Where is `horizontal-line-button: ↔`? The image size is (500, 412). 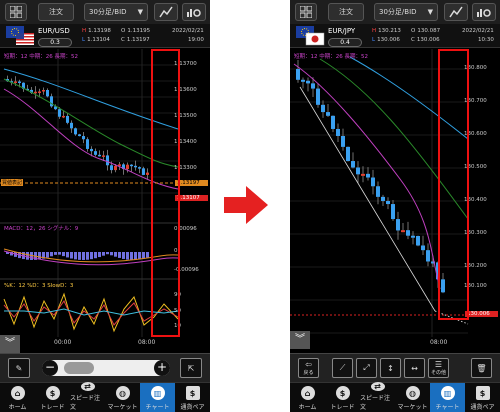 horizontal-line-button: ↔ is located at coordinates (414, 368).